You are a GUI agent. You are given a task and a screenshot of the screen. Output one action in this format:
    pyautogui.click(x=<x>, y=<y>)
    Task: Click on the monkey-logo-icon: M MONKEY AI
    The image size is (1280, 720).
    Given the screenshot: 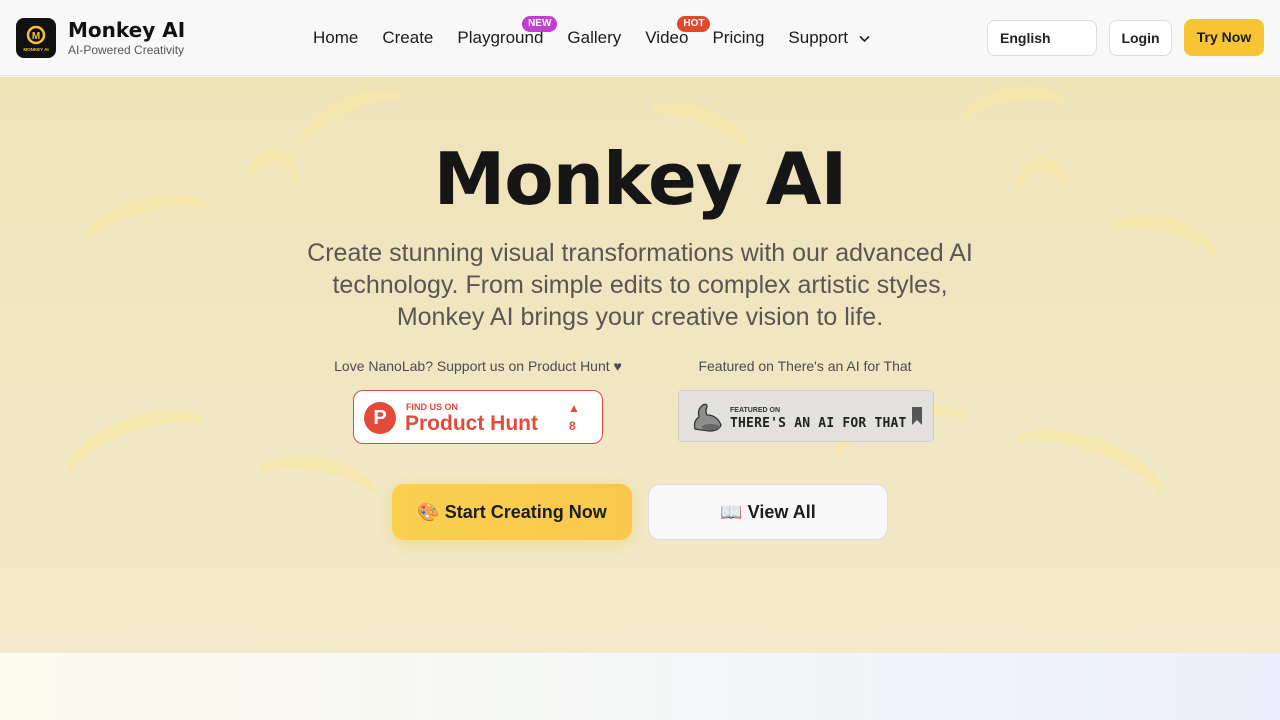 What is the action you would take?
    pyautogui.click(x=36, y=38)
    